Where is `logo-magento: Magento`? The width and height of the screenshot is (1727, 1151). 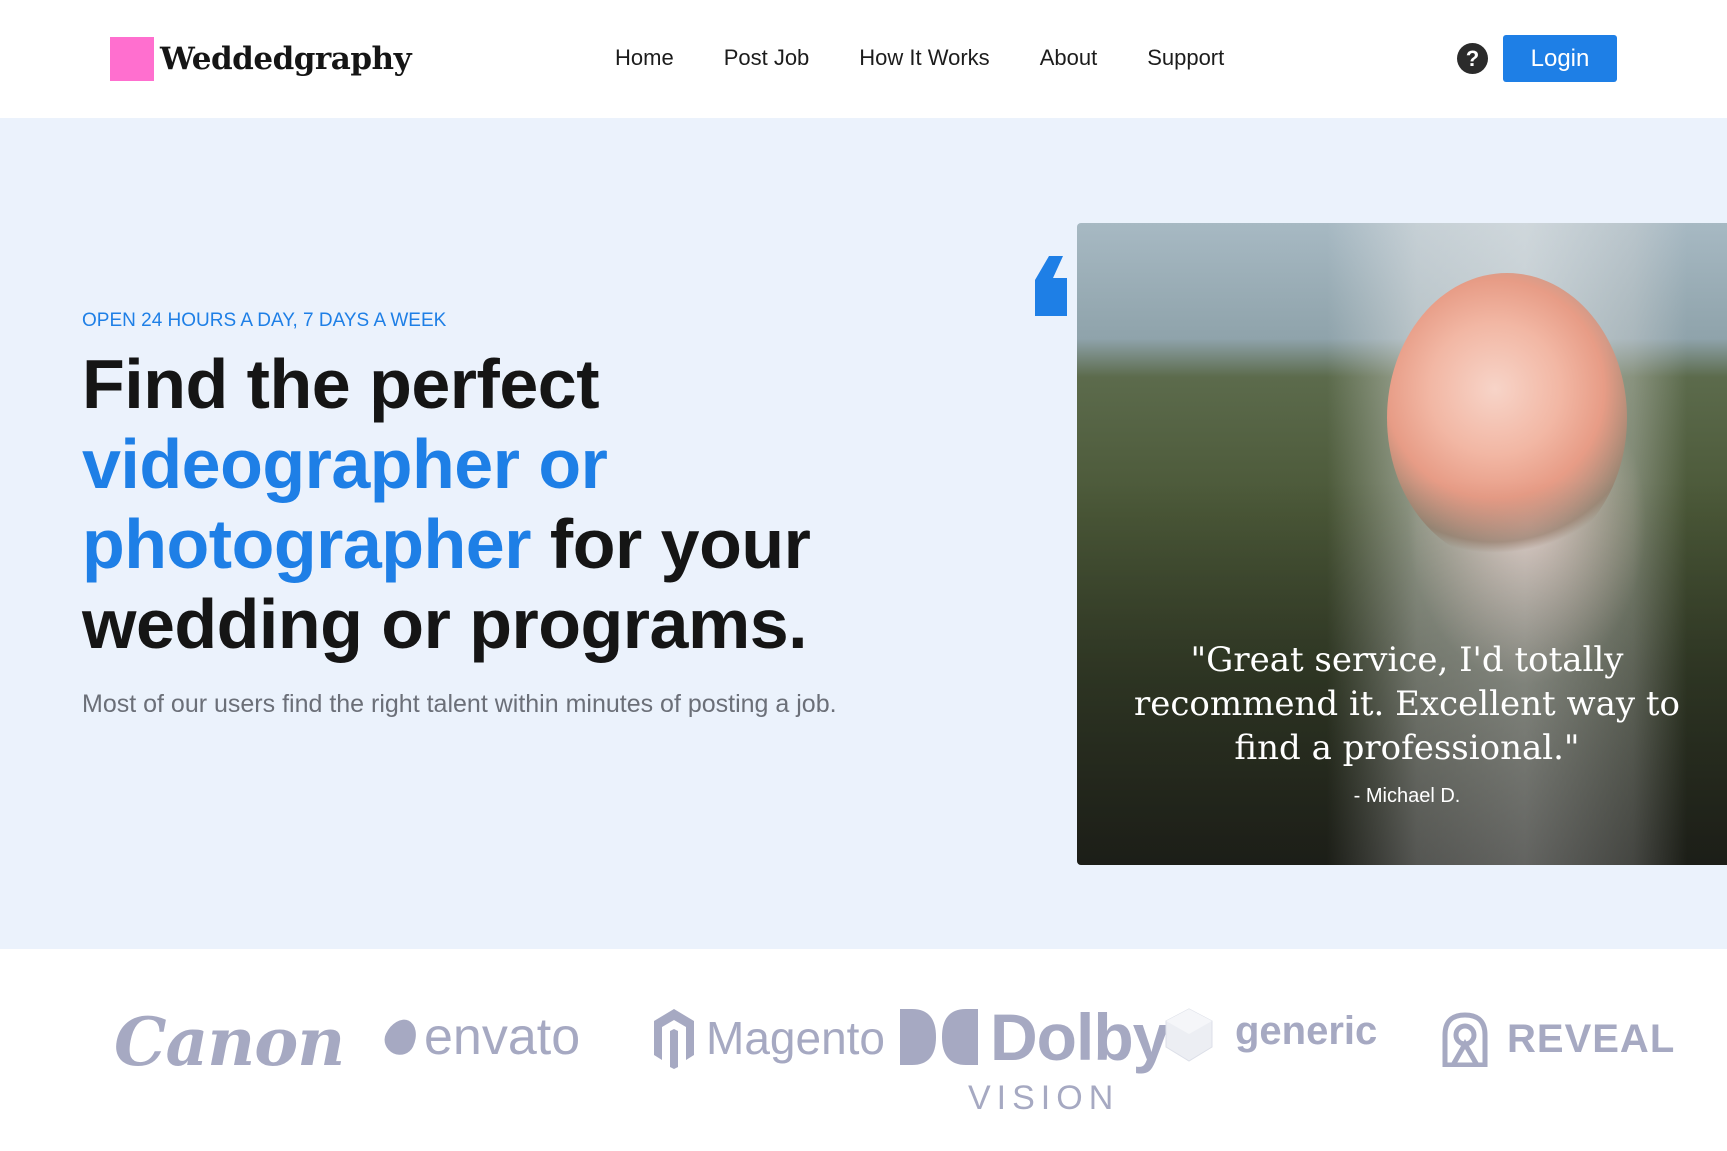
logo-magento: Magento is located at coordinates (768, 1038).